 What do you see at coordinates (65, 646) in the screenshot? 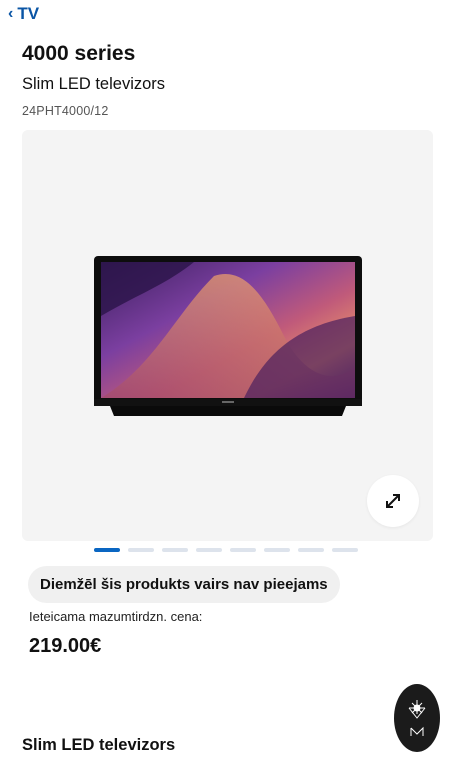
I see `price-value: 219.00€` at bounding box center [65, 646].